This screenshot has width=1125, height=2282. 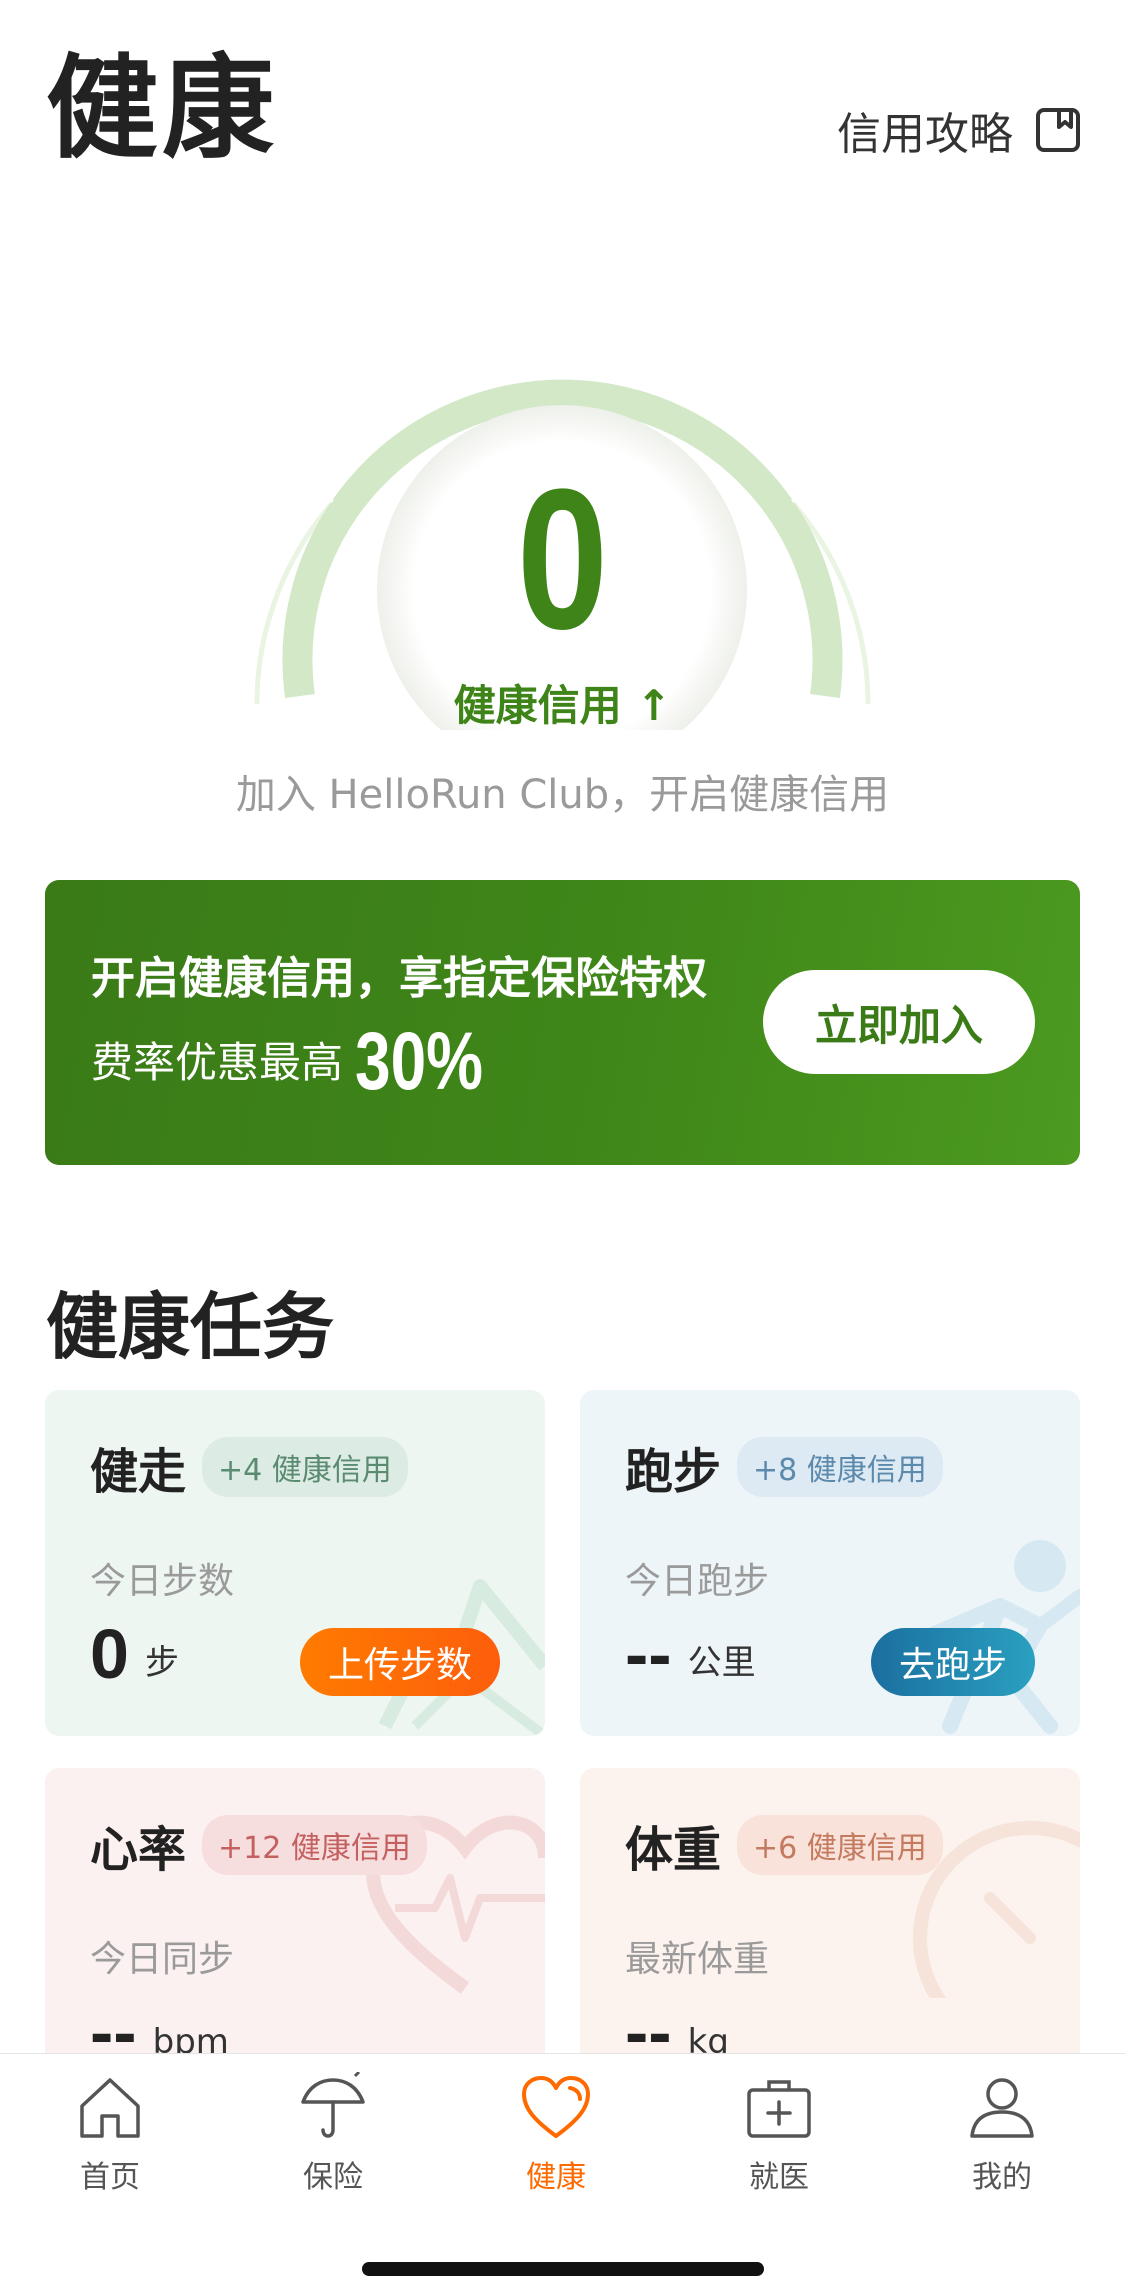 I want to click on promo-discount-line: 费率优惠最高 30%, so click(x=305, y=1062).